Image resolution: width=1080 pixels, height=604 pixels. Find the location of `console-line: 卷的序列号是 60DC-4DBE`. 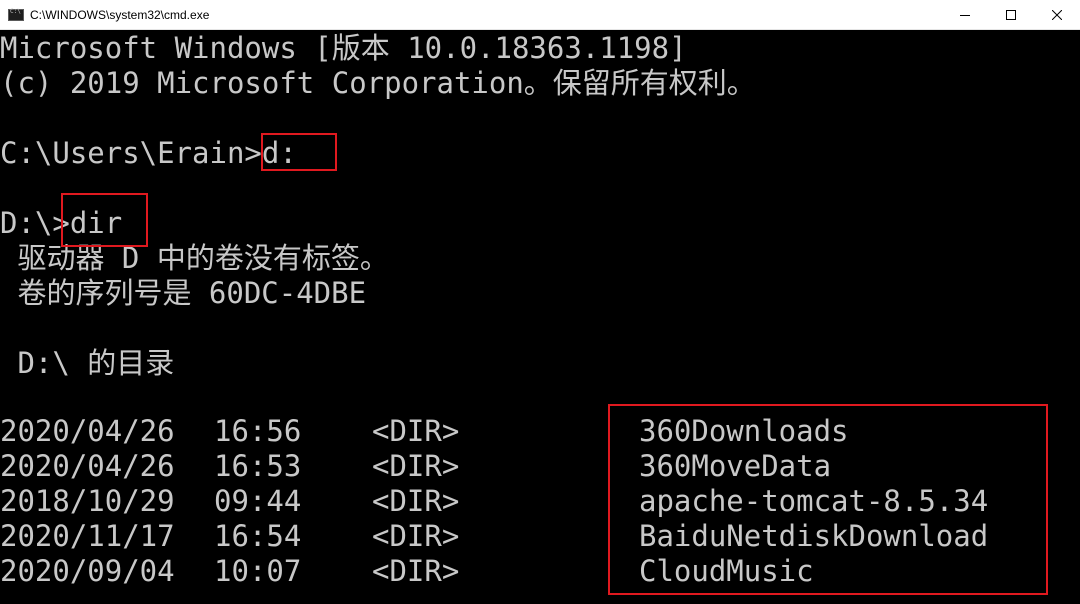

console-line: 卷的序列号是 60DC-4DBE is located at coordinates (183, 293).